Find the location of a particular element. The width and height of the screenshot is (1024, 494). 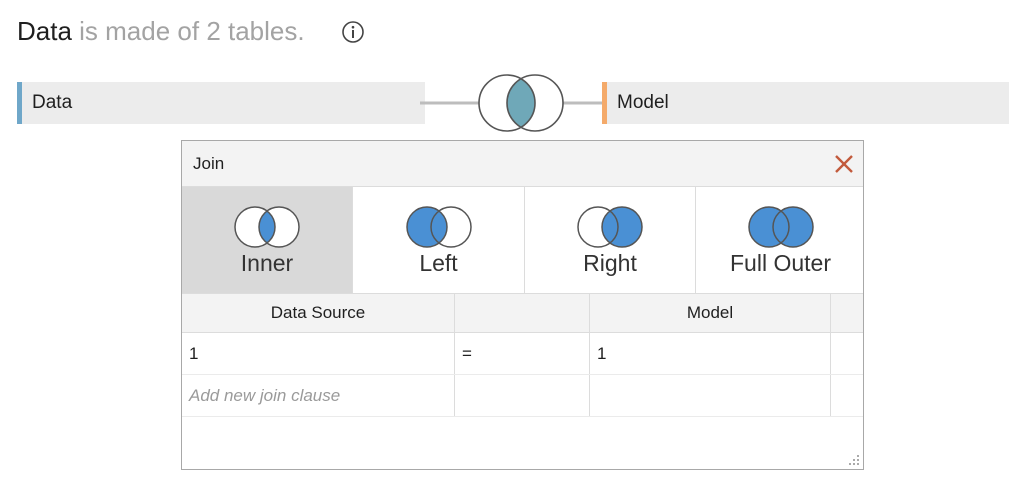

join-type-left: Left is located at coordinates (439, 240).